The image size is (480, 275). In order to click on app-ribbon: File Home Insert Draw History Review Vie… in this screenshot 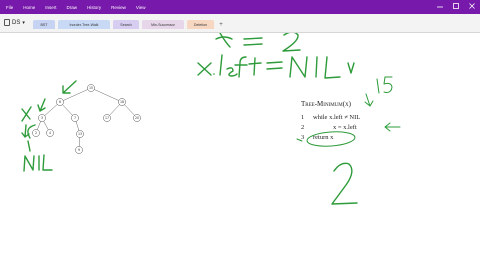, I will do `click(240, 7)`.